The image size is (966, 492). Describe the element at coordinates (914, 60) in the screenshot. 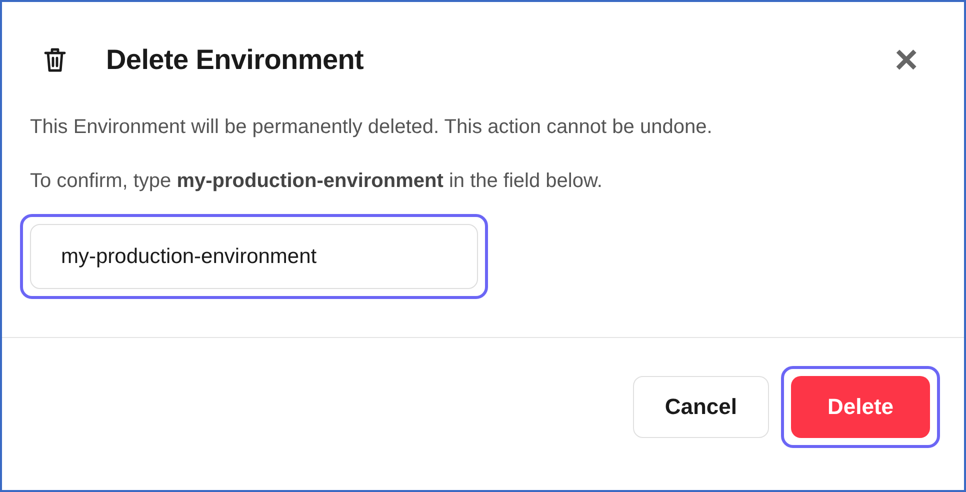

I see `close-button: ×` at that location.